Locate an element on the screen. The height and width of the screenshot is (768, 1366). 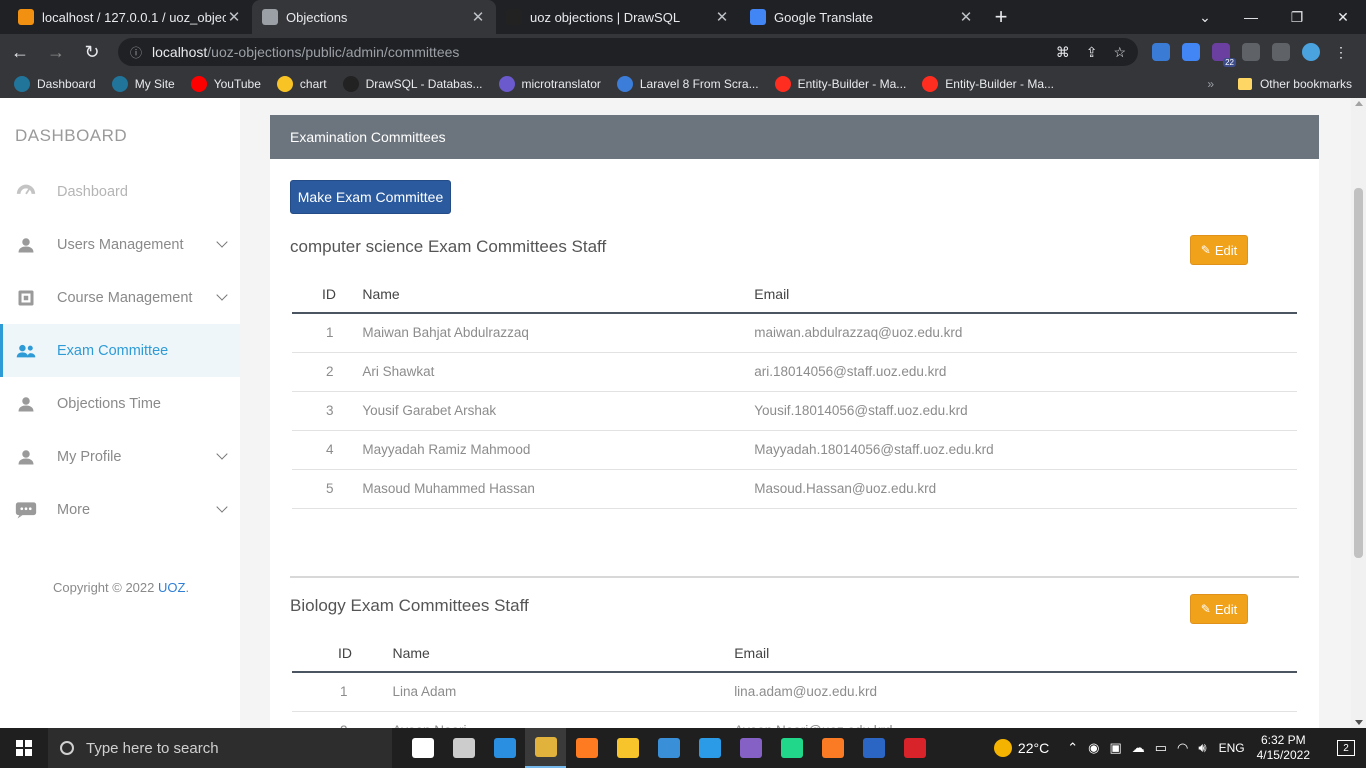
browser-tab: Objections ✕ is located at coordinates (374, 17).